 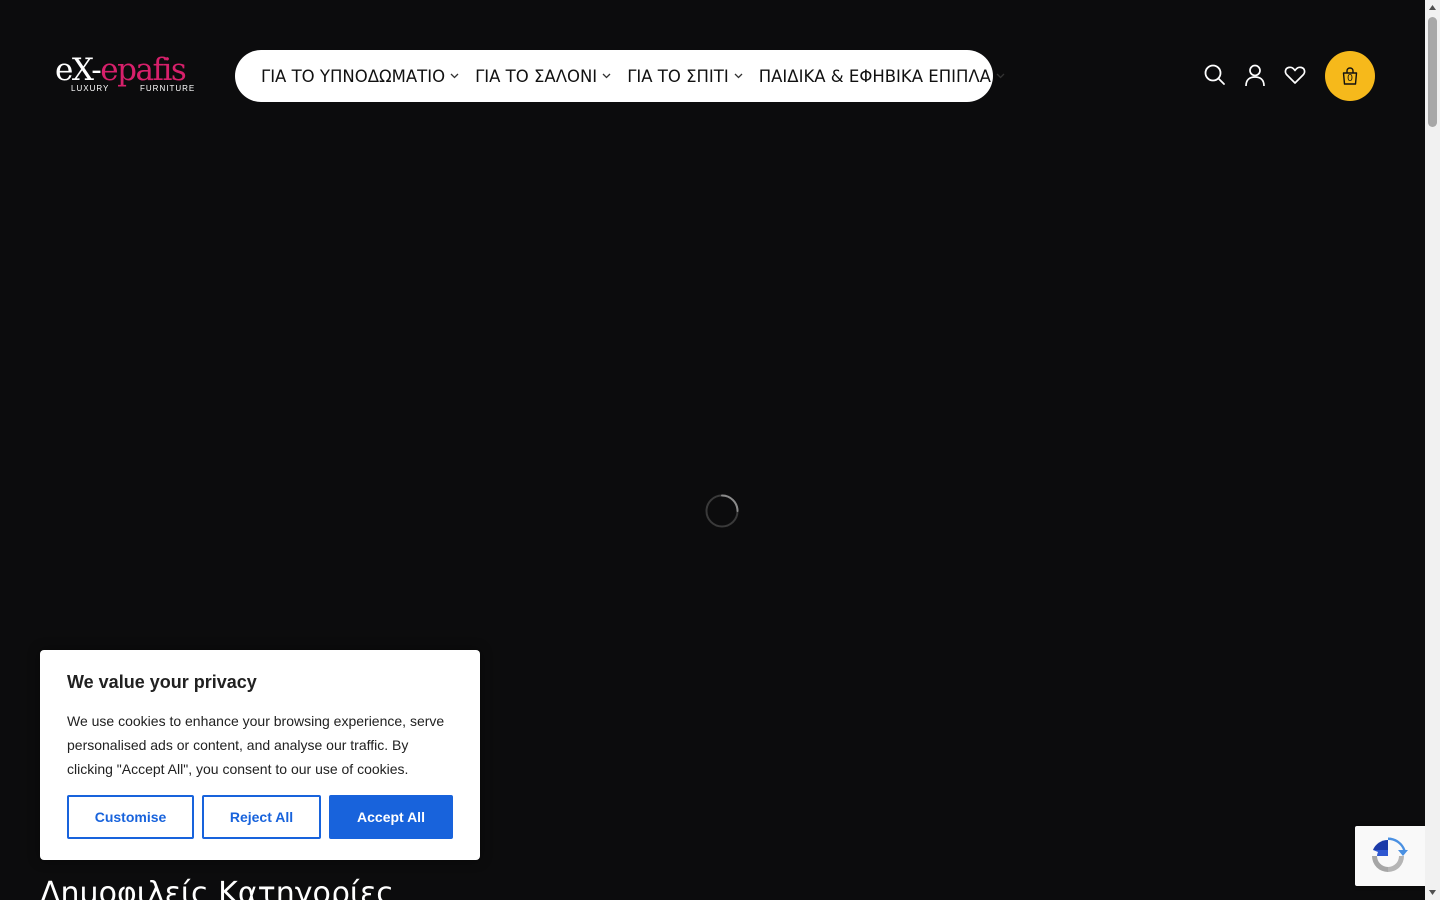 What do you see at coordinates (130, 817) in the screenshot?
I see `customise-button: Customise` at bounding box center [130, 817].